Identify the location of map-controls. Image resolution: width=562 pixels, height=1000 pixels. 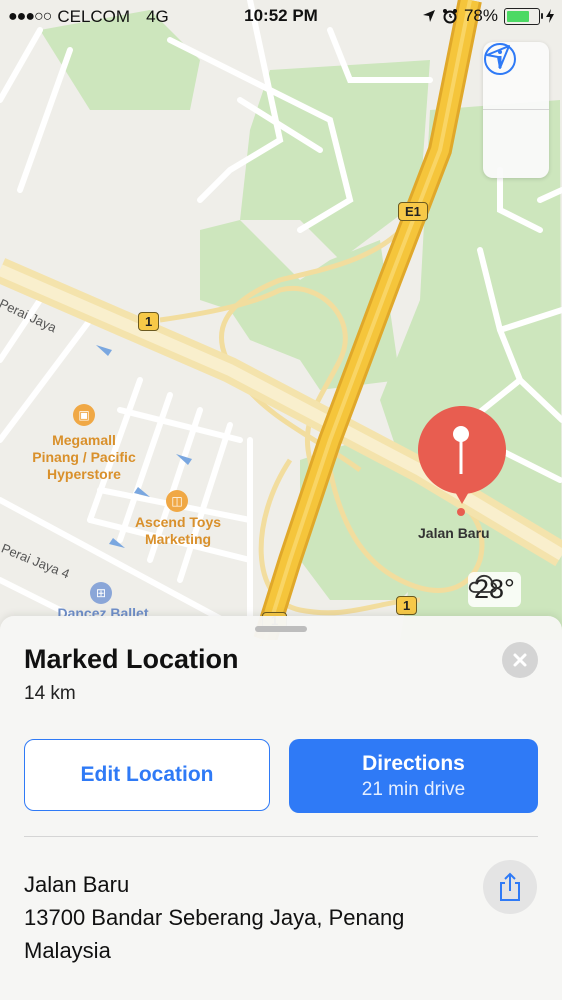
(516, 110).